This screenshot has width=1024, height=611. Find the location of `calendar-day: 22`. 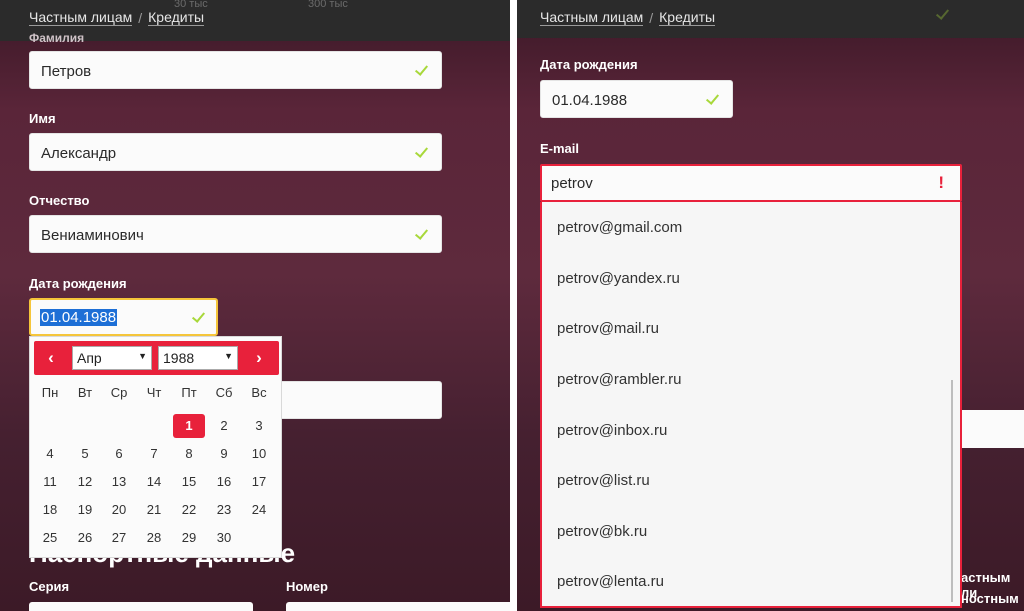

calendar-day: 22 is located at coordinates (189, 510).